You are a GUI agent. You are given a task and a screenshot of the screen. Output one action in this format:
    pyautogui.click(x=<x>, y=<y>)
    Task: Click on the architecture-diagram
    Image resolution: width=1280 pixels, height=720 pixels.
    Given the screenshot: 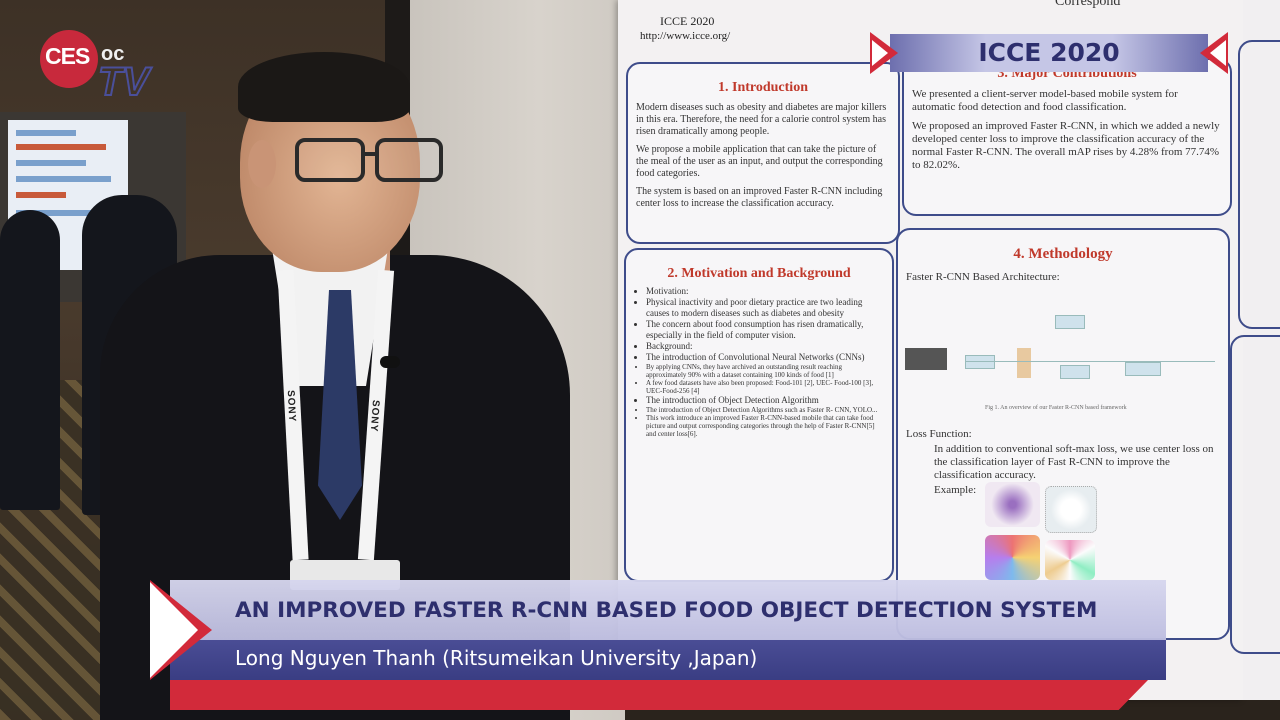 What is the action you would take?
    pyautogui.click(x=1060, y=355)
    